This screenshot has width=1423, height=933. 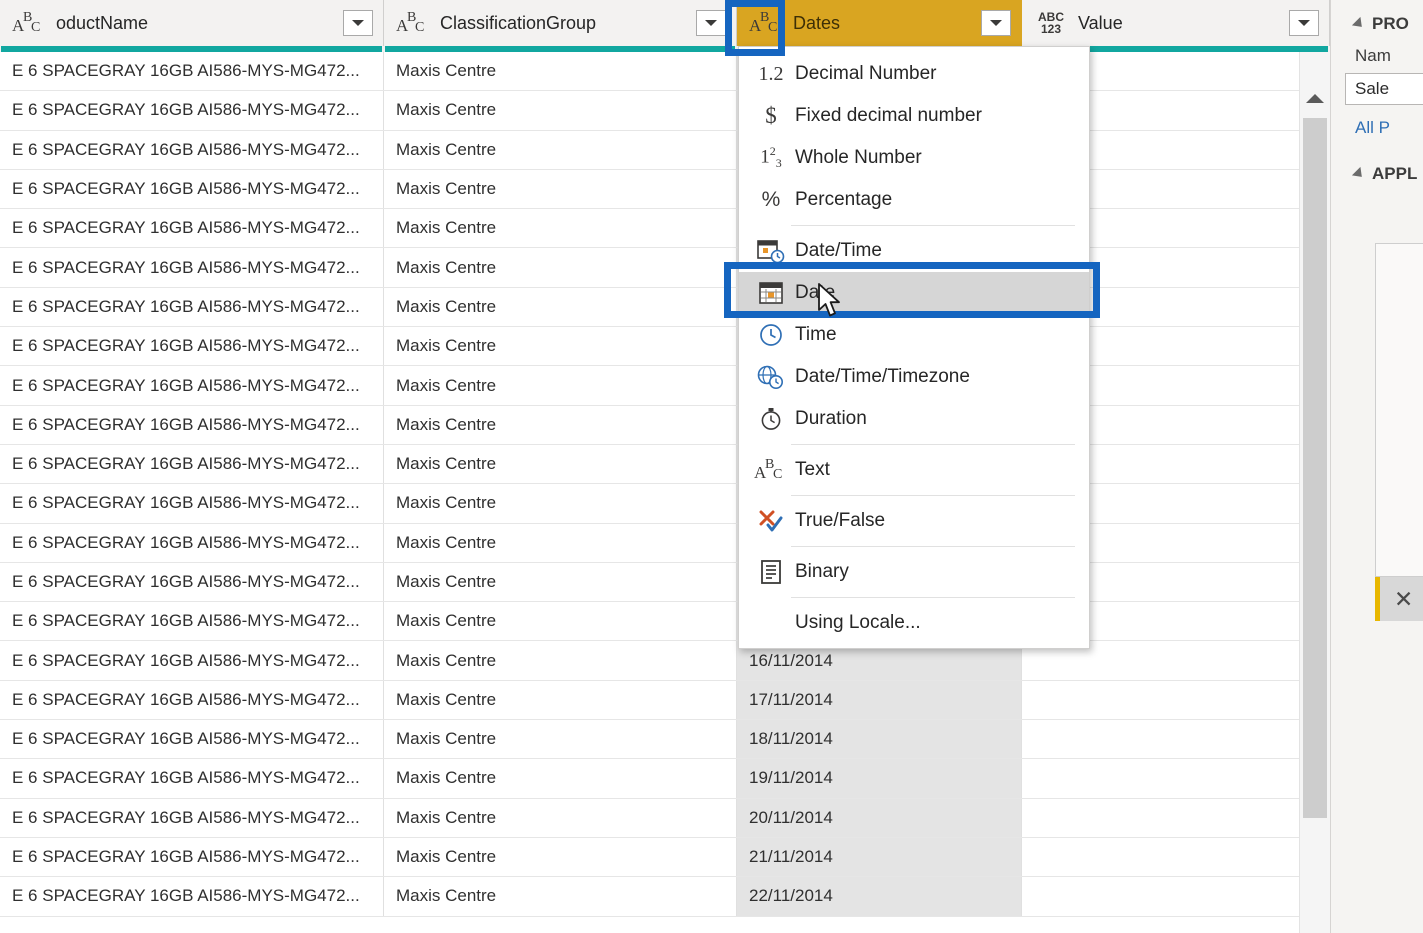 I want to click on column-header-dates: A B C Dates, so click(x=879, y=23).